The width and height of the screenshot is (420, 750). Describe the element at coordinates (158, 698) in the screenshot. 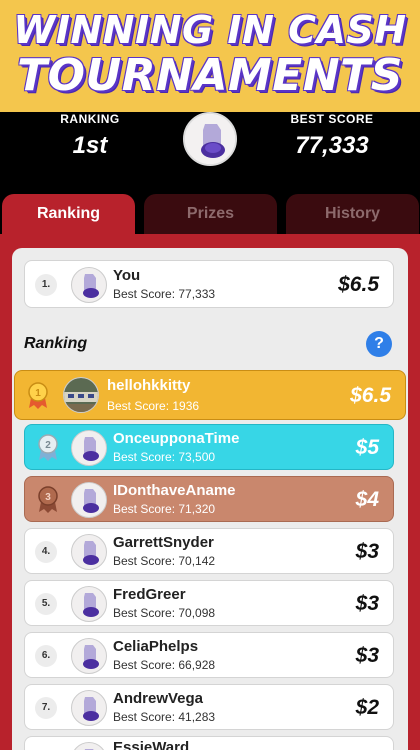

I see `player-name: AndrewVega` at that location.